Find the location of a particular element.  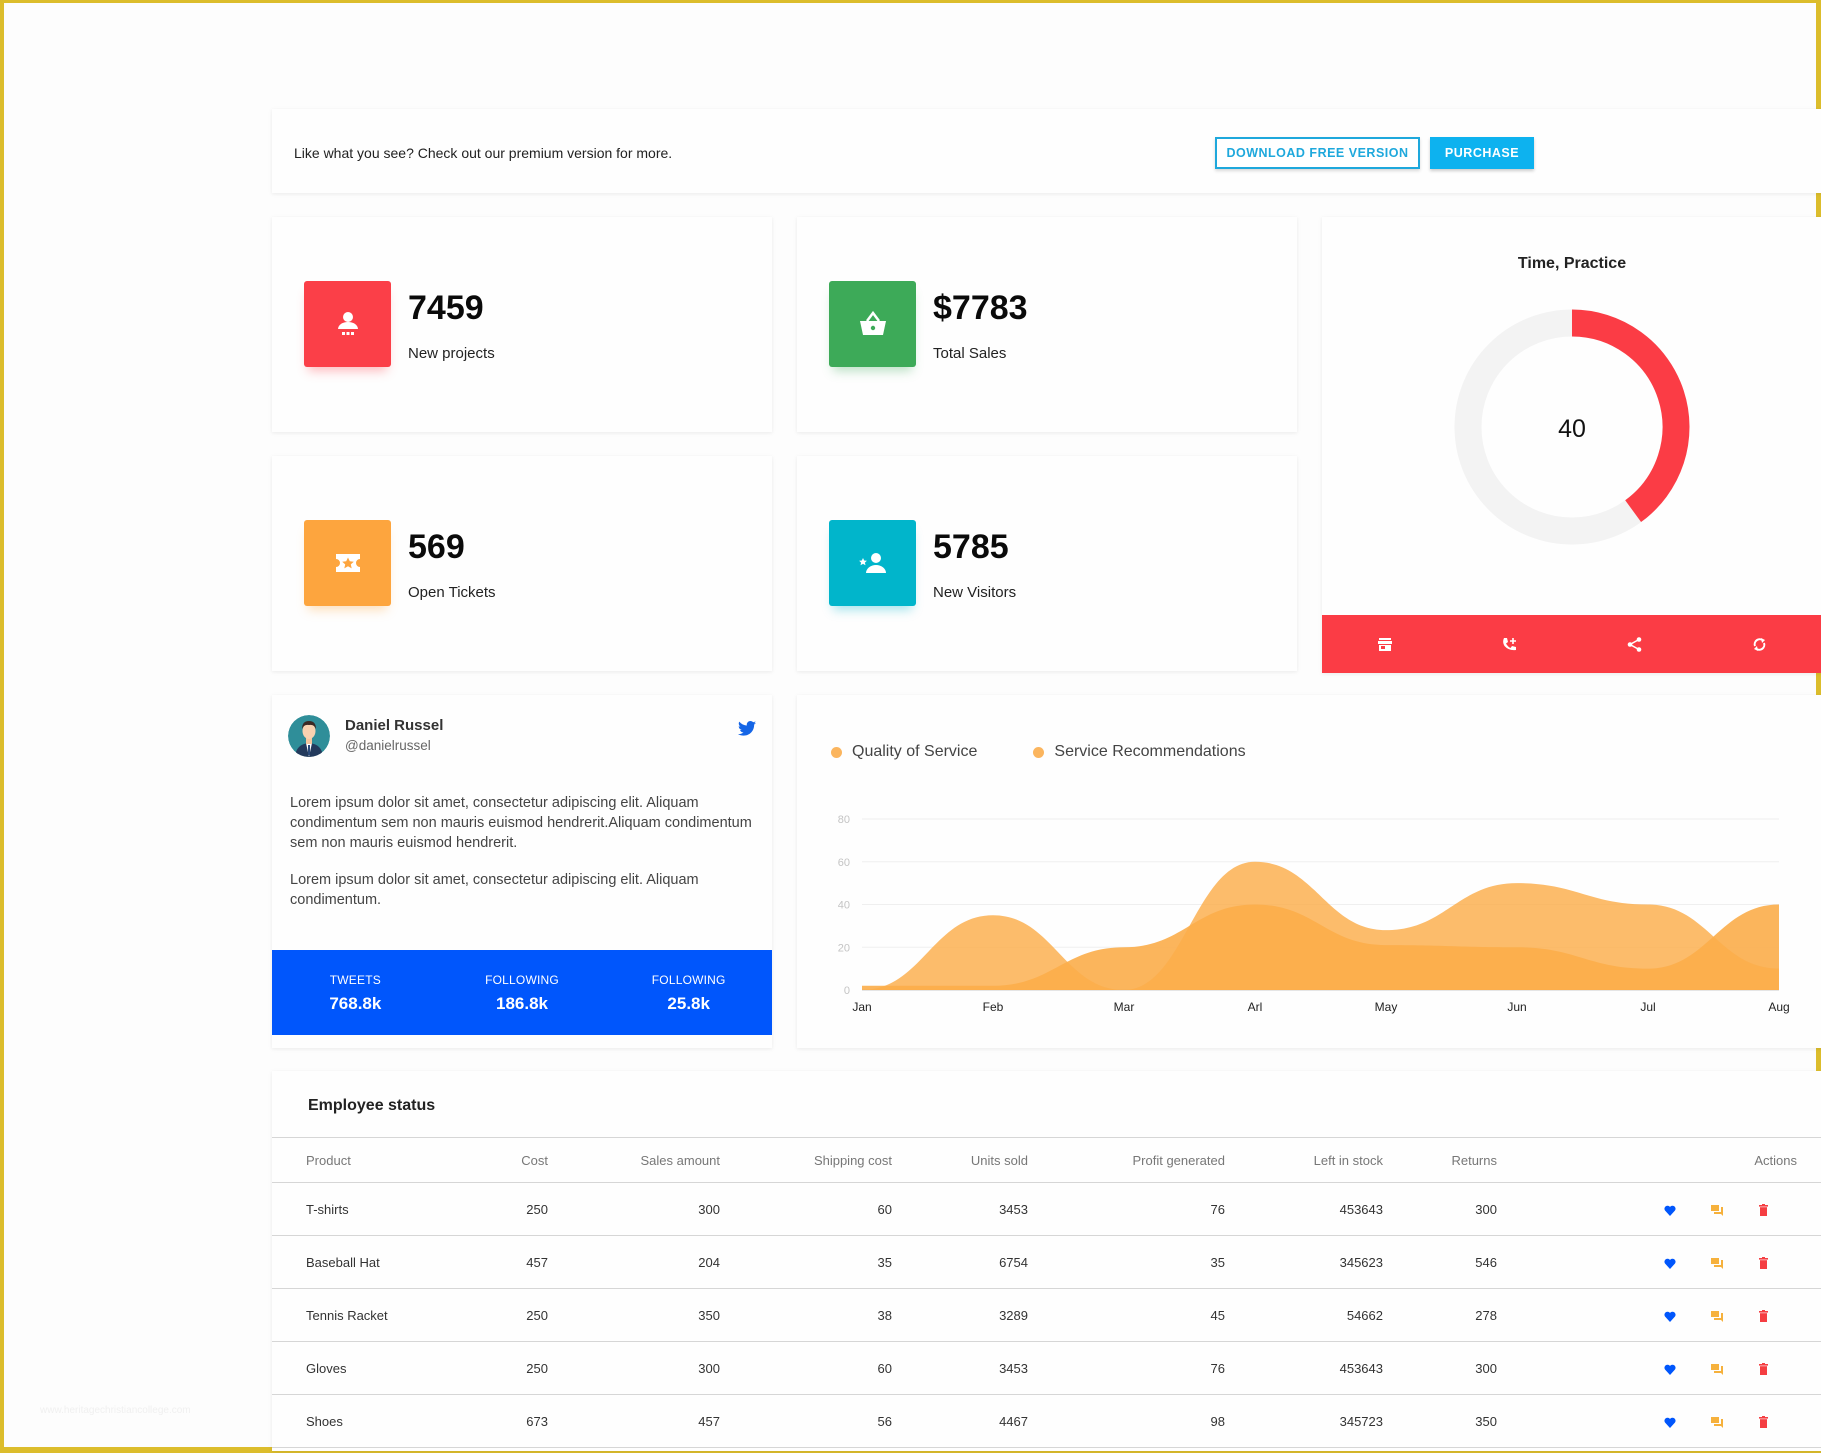

column-header: Returns is located at coordinates (1440, 1160).